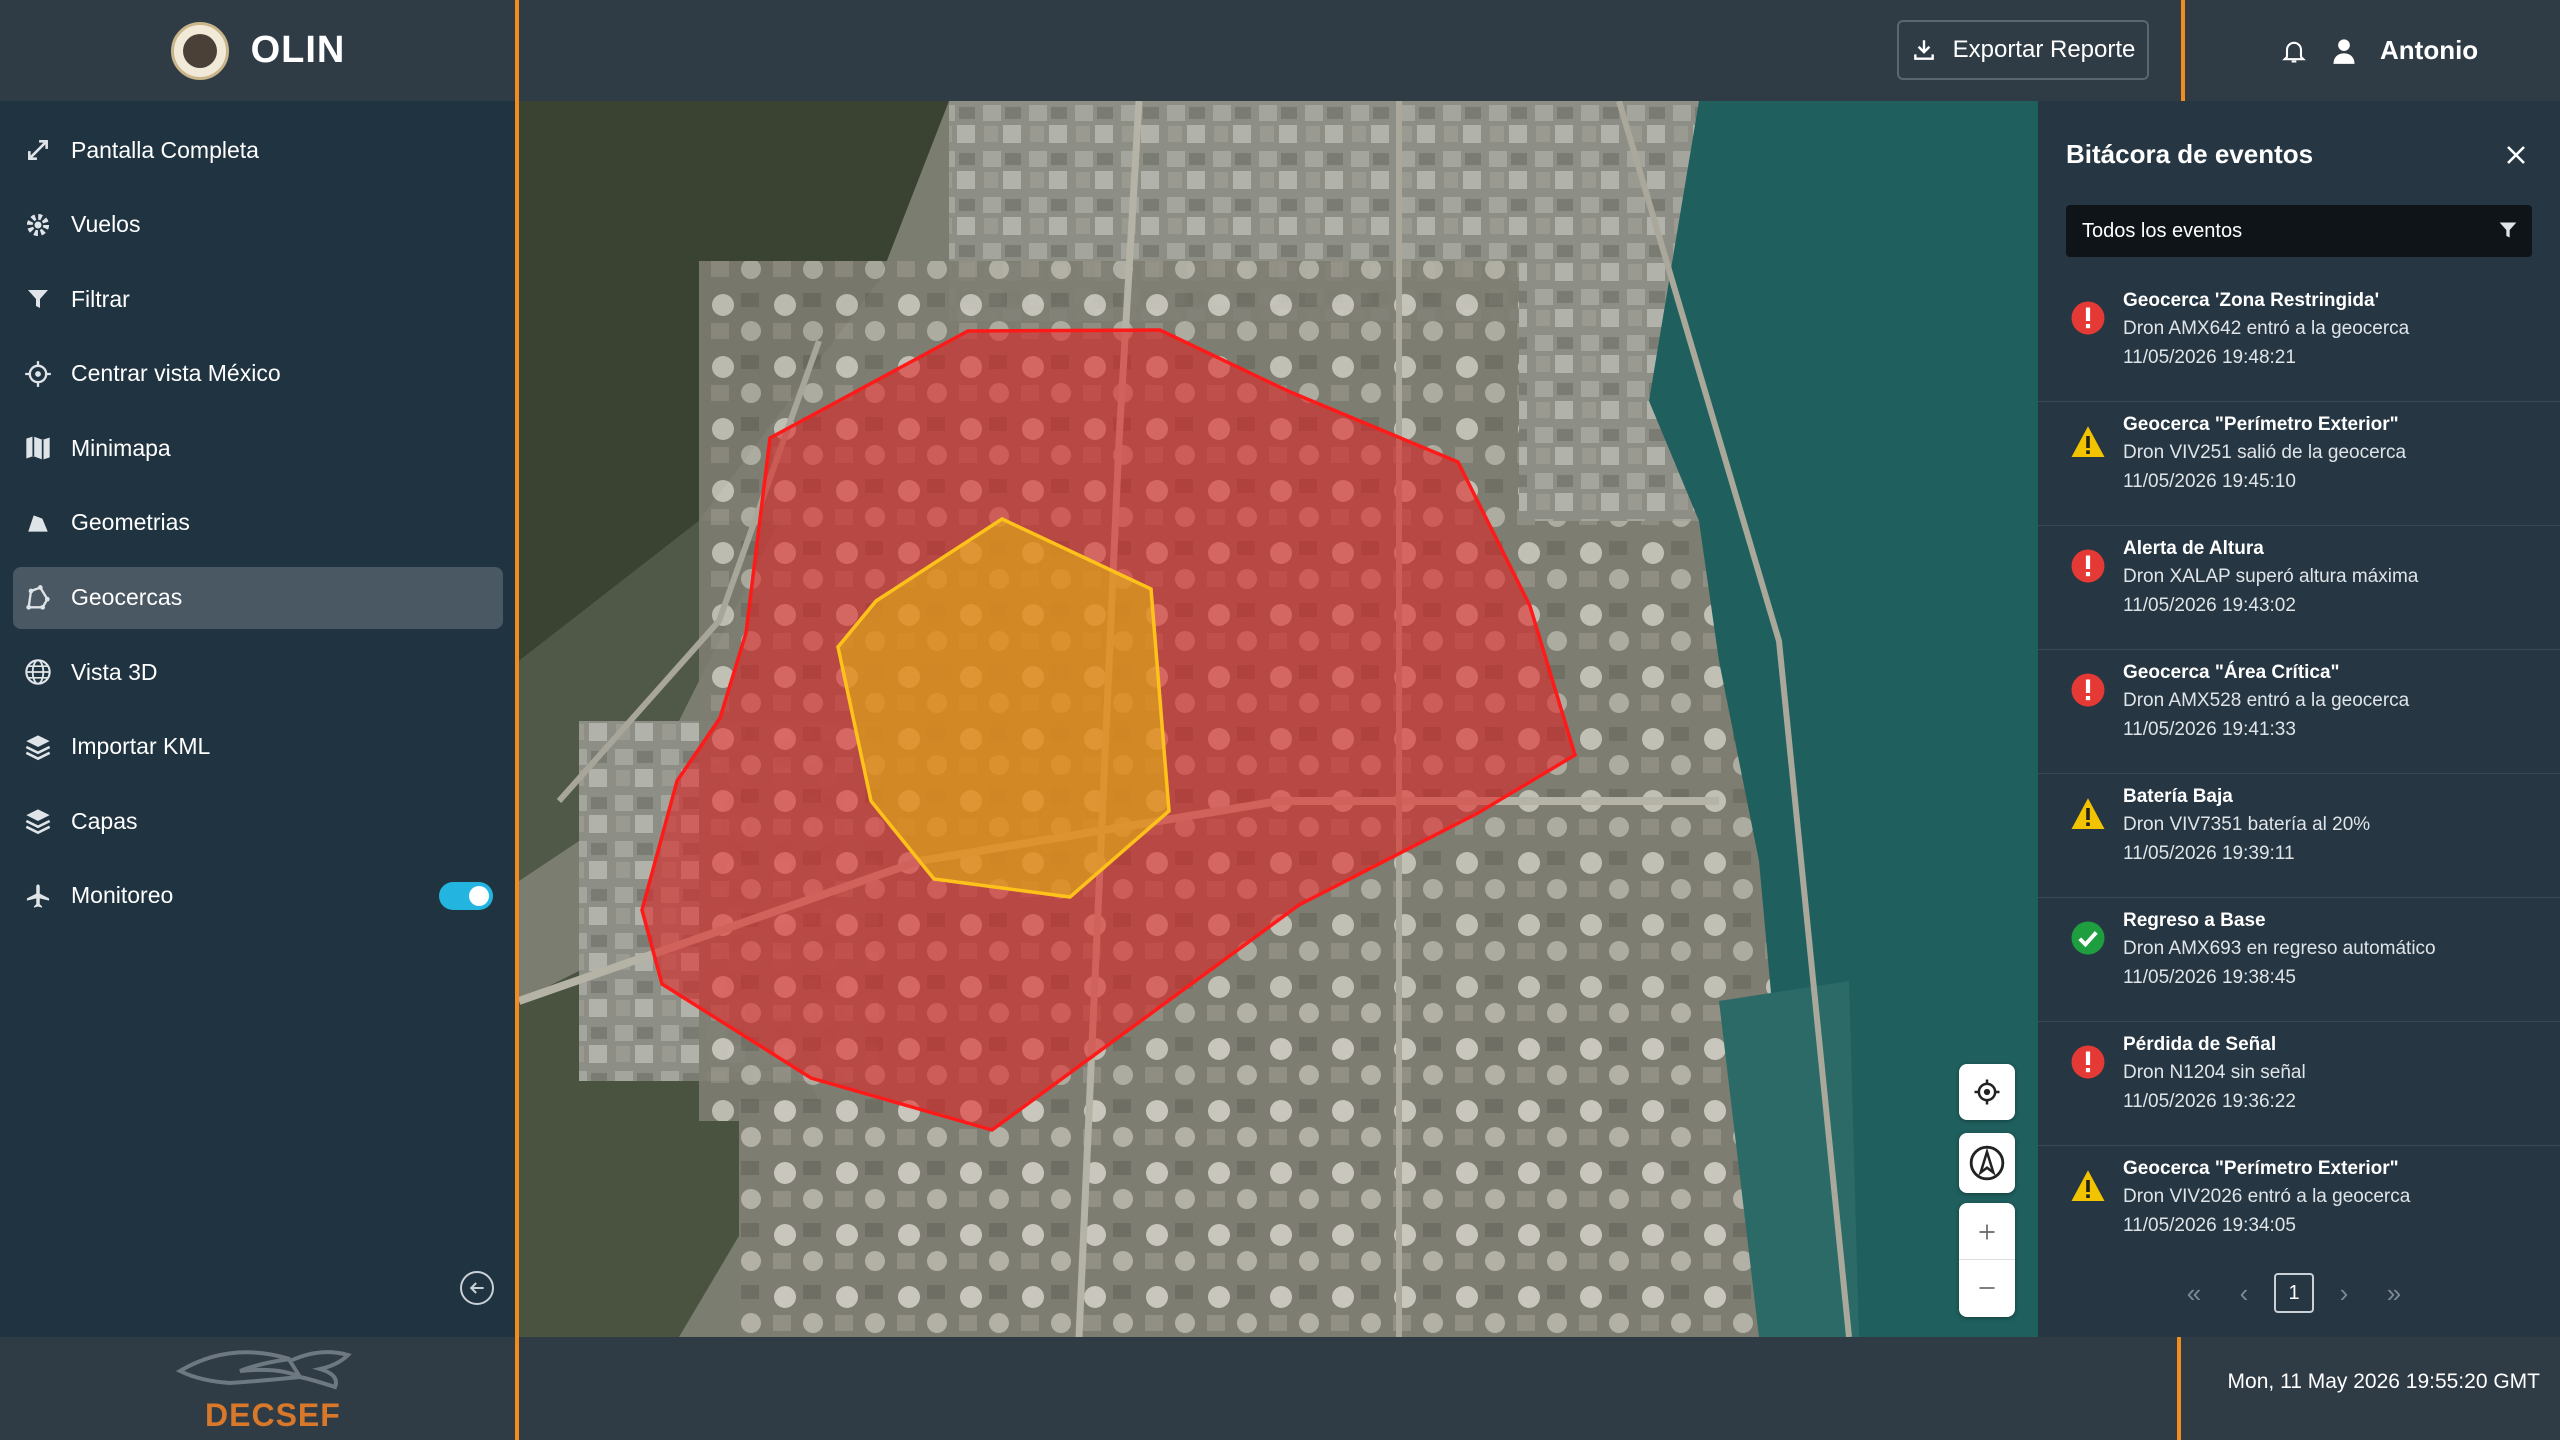 The width and height of the screenshot is (2560, 1440). Describe the element at coordinates (258, 225) in the screenshot. I see `sidebar-item-vuelos: Vuelos` at that location.